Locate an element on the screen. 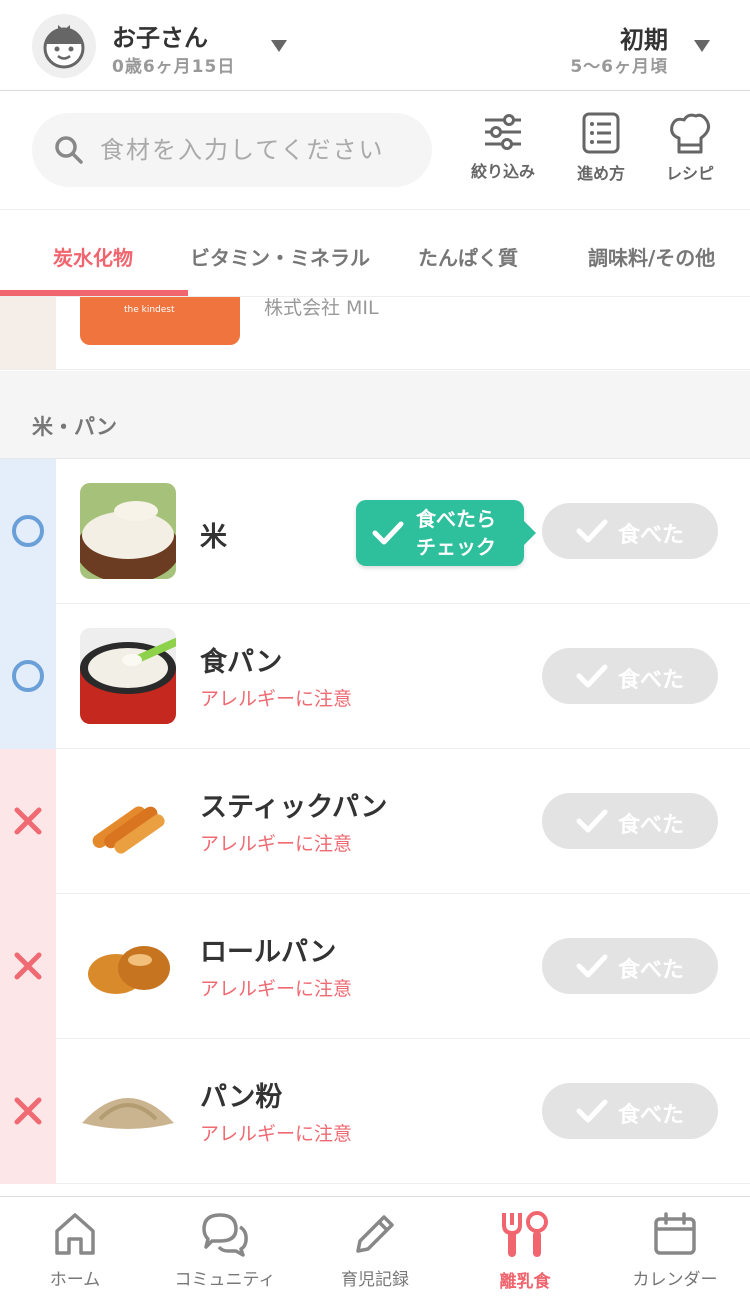  tab-carbohydrates: 炭水化物 is located at coordinates (93, 256).